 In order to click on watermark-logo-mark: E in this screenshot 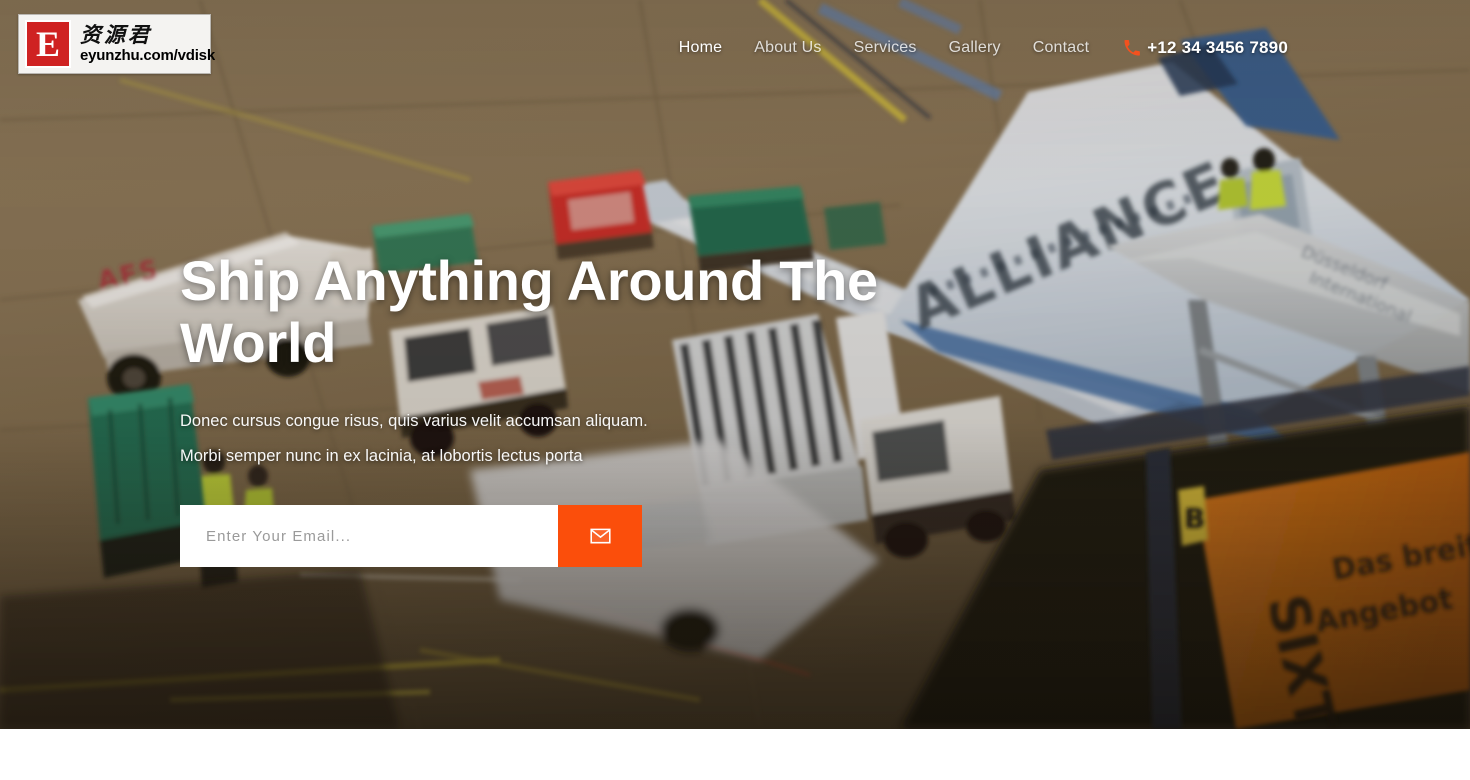, I will do `click(48, 44)`.